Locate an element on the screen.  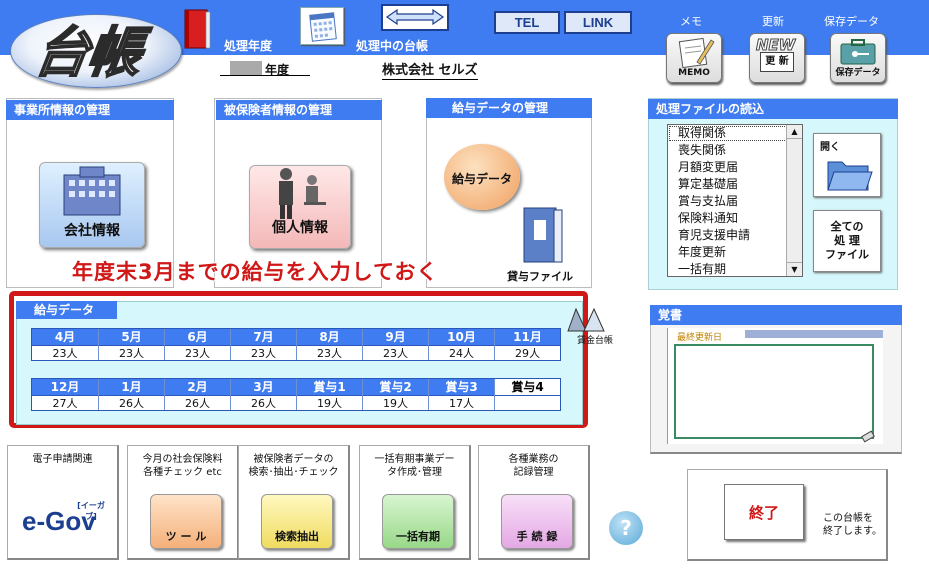
month-cell: 12月 27人 is located at coordinates (65, 394).